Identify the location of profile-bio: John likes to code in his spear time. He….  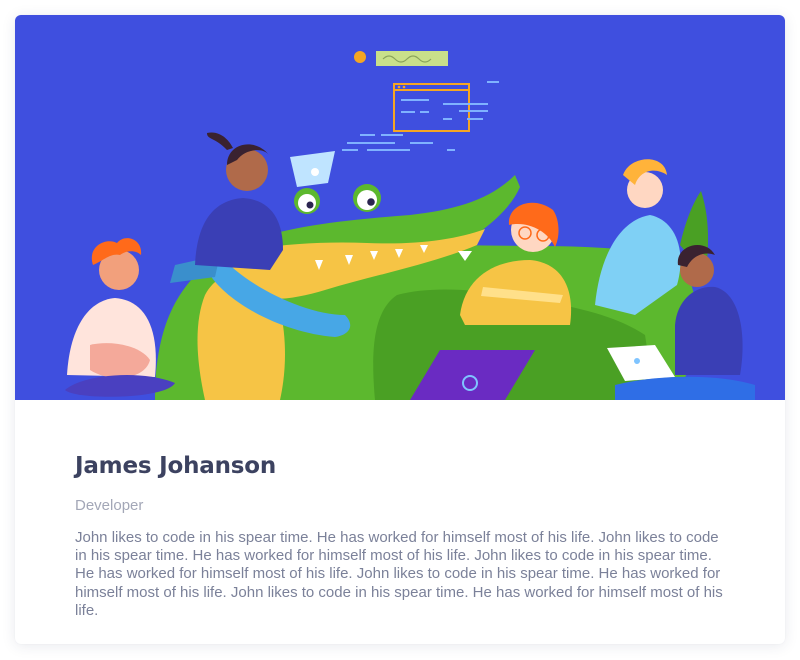
(399, 574).